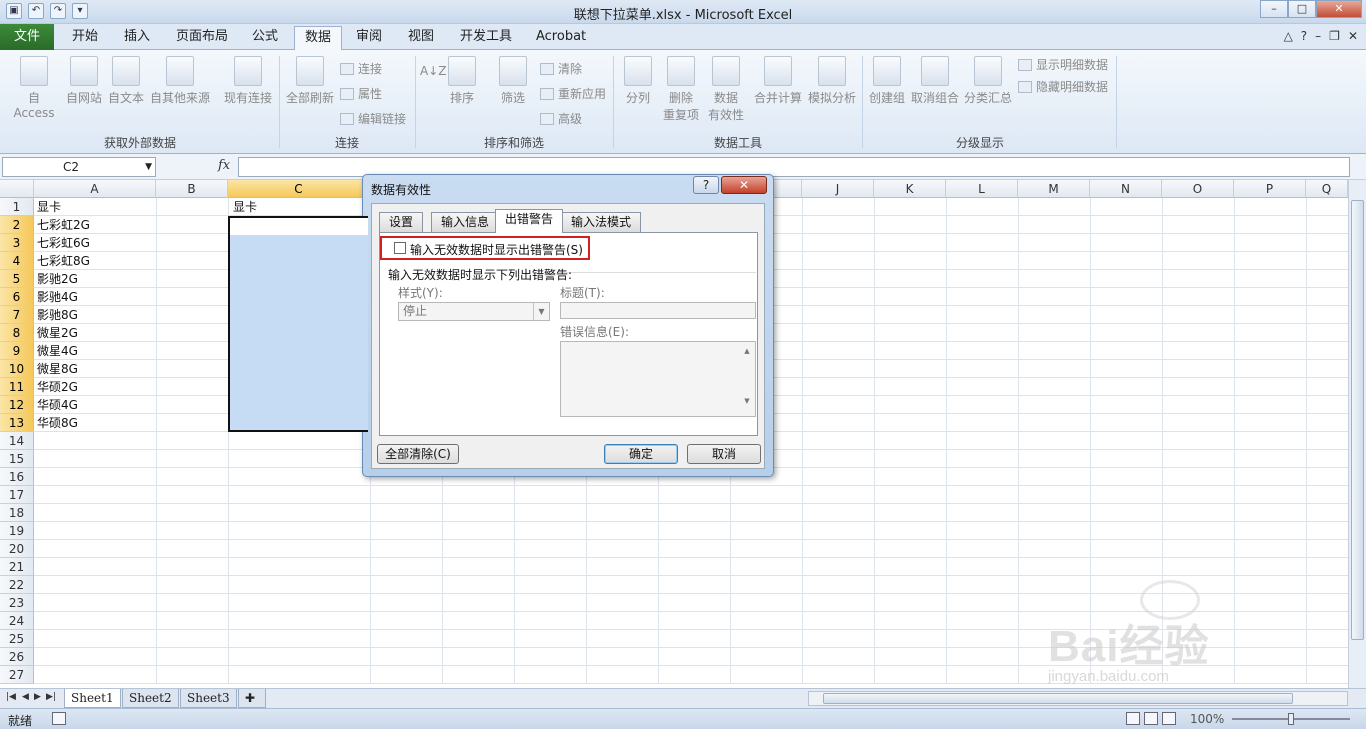  What do you see at coordinates (462, 81) in the screenshot?
I see `sort-button: 排序` at bounding box center [462, 81].